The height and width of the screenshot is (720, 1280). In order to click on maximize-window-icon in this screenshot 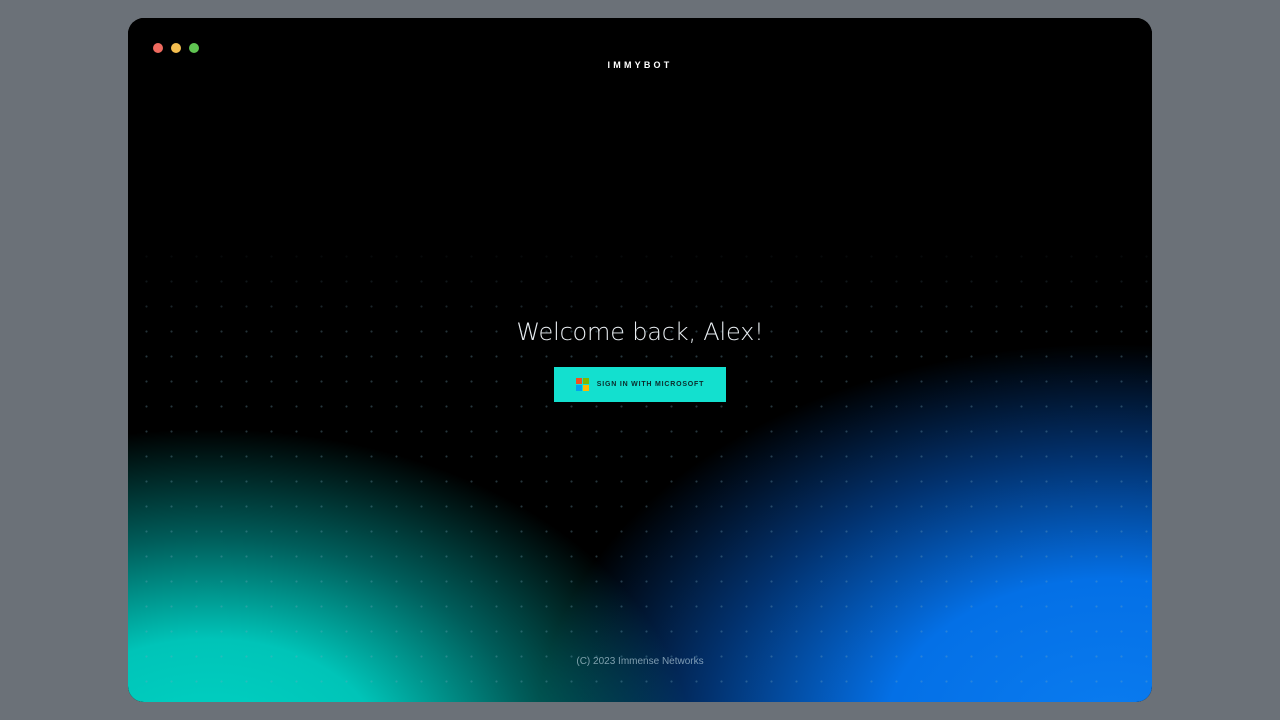, I will do `click(194, 48)`.